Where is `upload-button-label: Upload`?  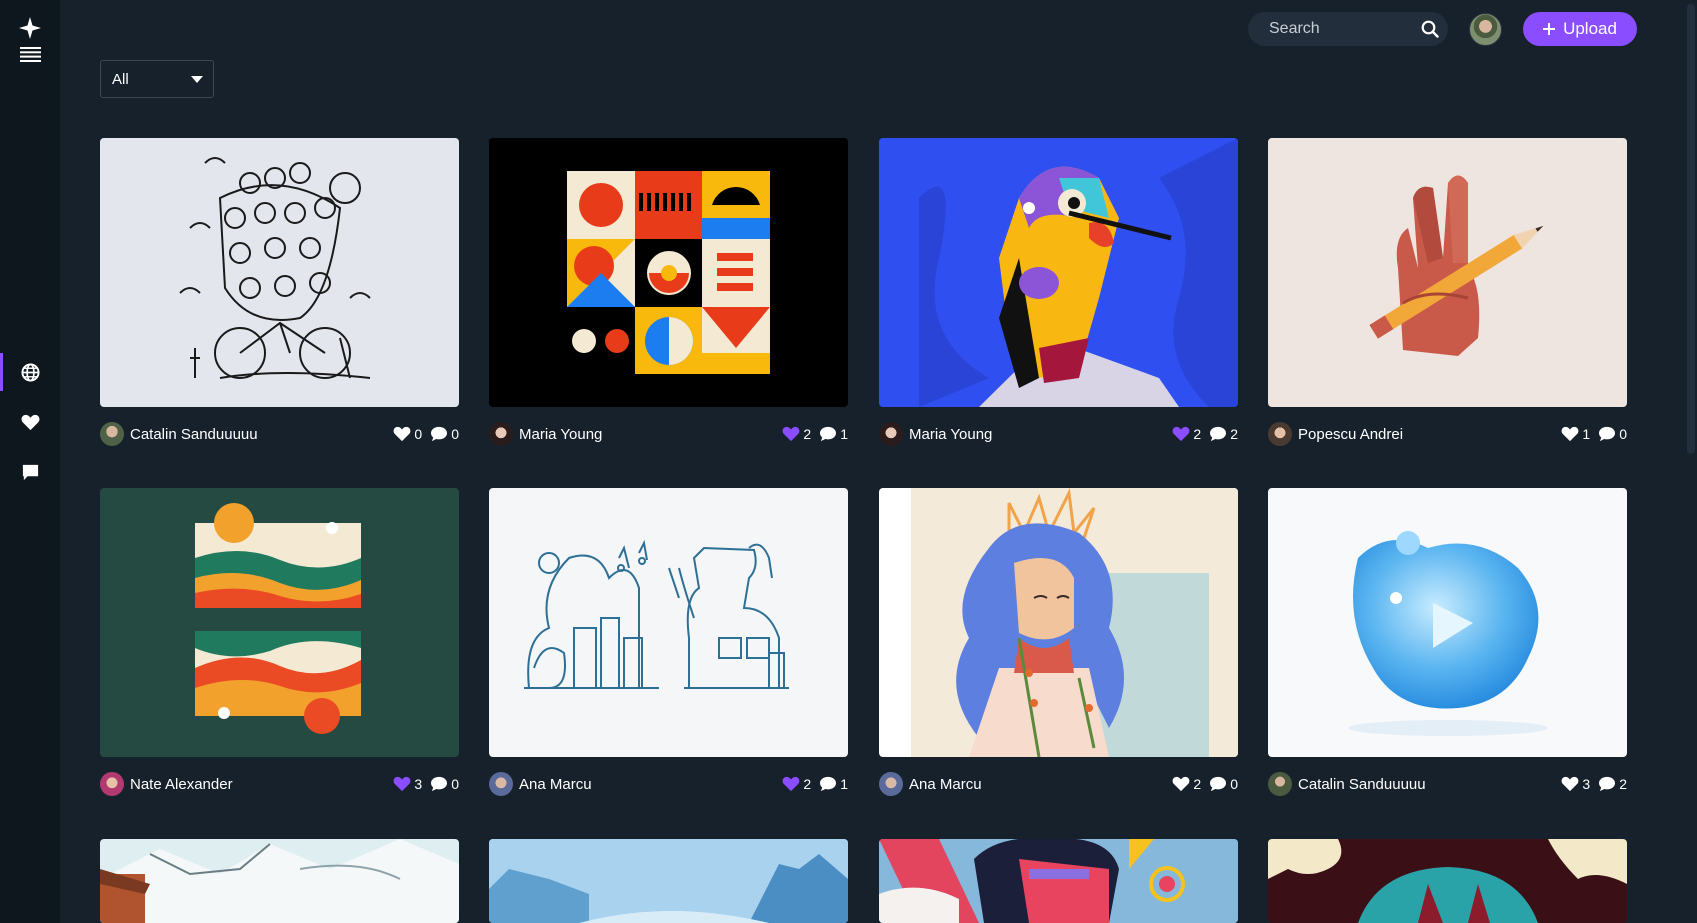
upload-button-label: Upload is located at coordinates (1590, 28).